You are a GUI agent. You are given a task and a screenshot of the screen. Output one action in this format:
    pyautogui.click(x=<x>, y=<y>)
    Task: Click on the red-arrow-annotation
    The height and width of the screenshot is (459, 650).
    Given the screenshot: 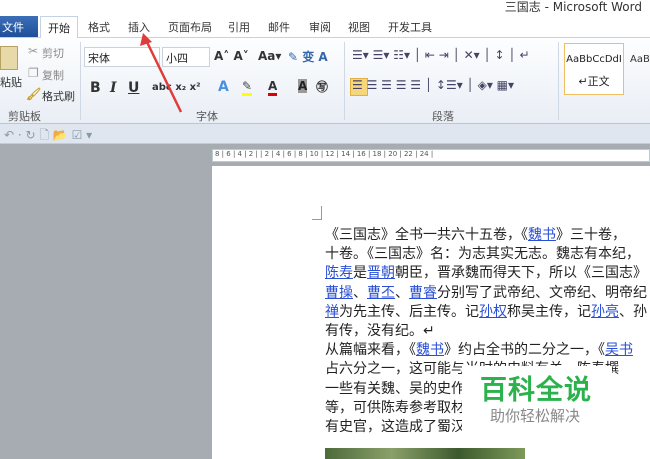 What is the action you would take?
    pyautogui.click(x=161, y=73)
    